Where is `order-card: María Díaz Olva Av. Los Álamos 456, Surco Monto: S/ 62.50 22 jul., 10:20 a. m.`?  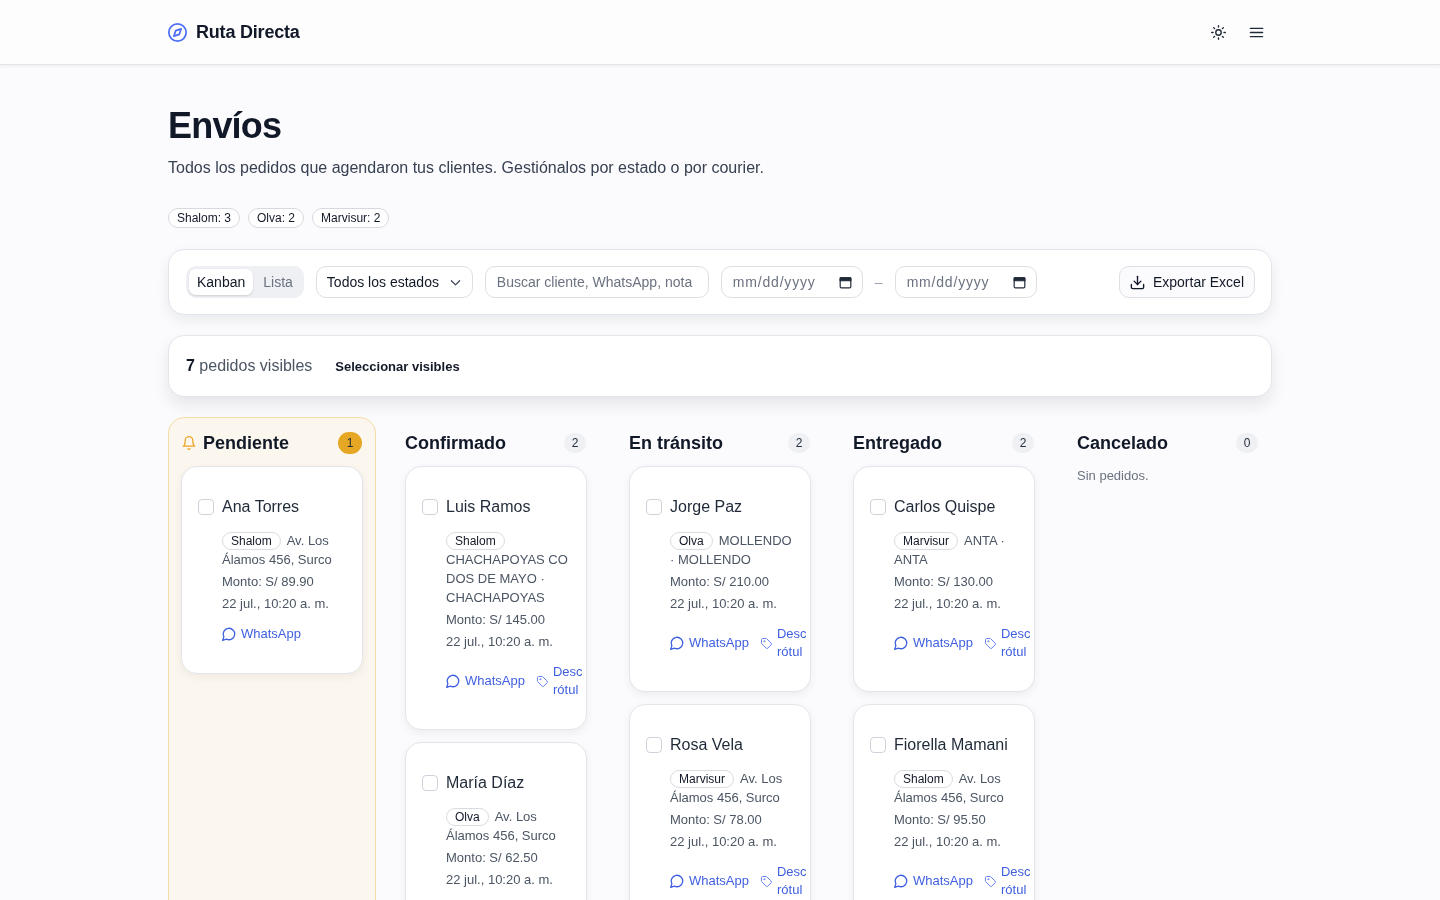
order-card: María Díaz Olva Av. Los Álamos 456, Surco Monto: S/ 62.50 22 jul., 10:20 a. m. is located at coordinates (496, 821).